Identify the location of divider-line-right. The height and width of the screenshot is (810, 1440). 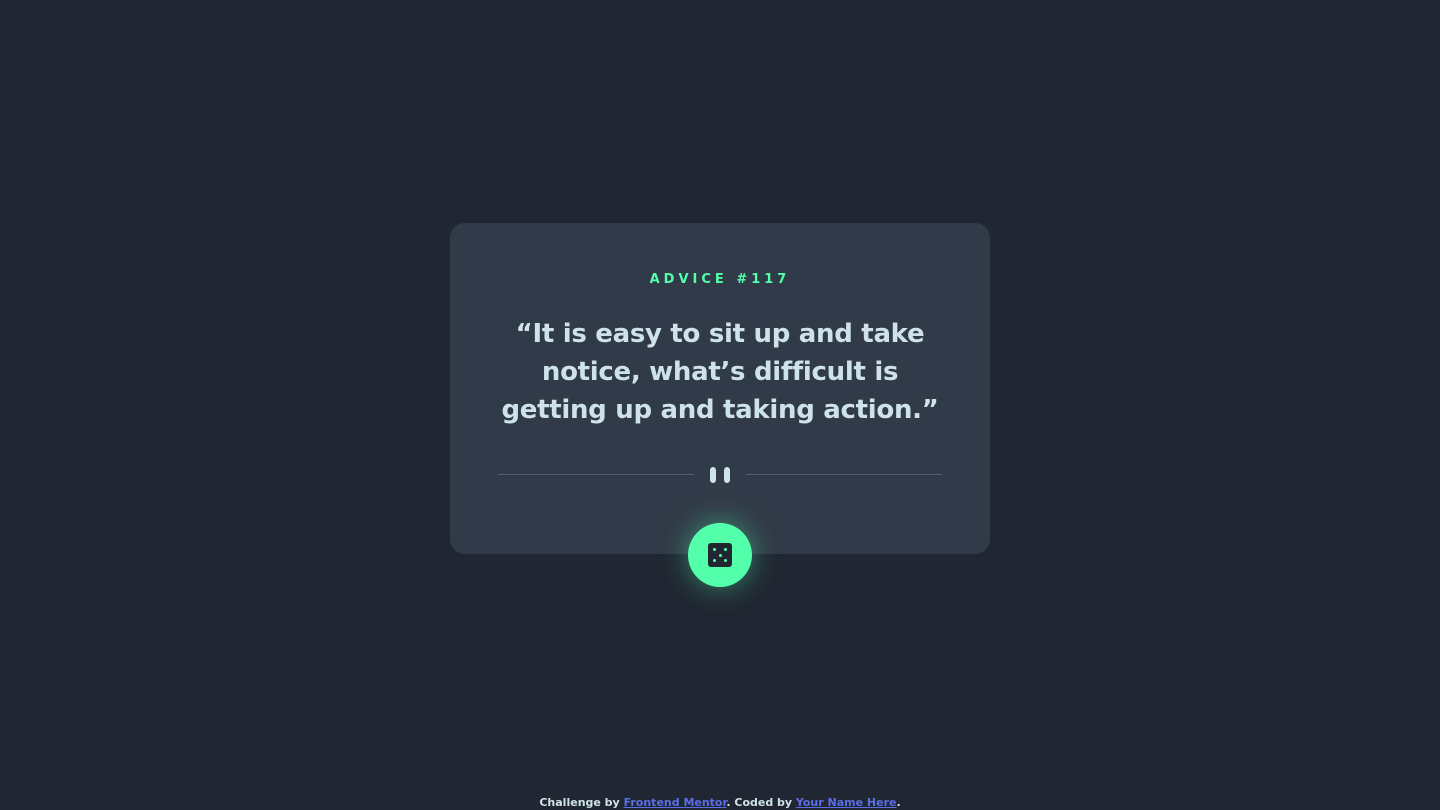
(844, 474).